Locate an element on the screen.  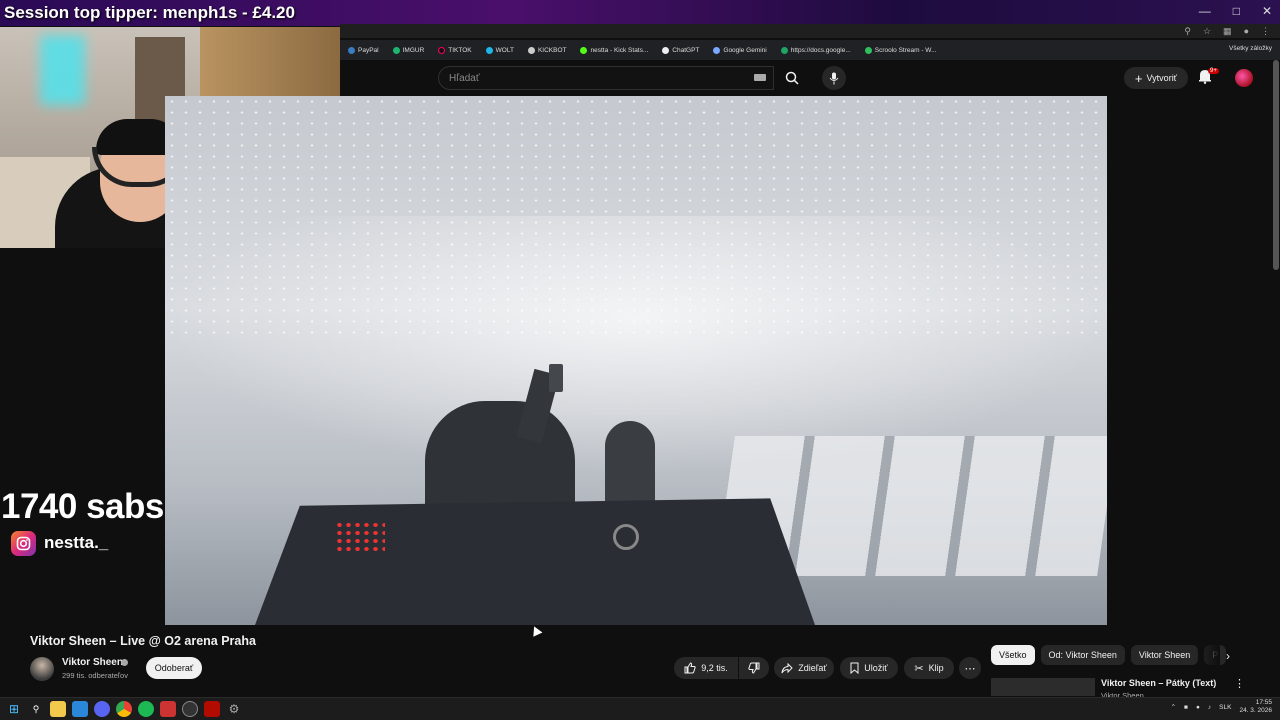
settings-icon: ⚙ is located at coordinates (234, 709).